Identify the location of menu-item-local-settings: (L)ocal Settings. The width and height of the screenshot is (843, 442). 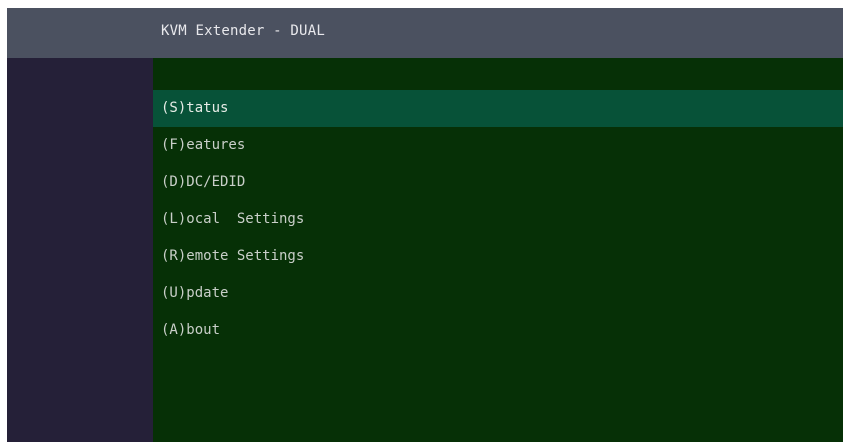
(498, 219).